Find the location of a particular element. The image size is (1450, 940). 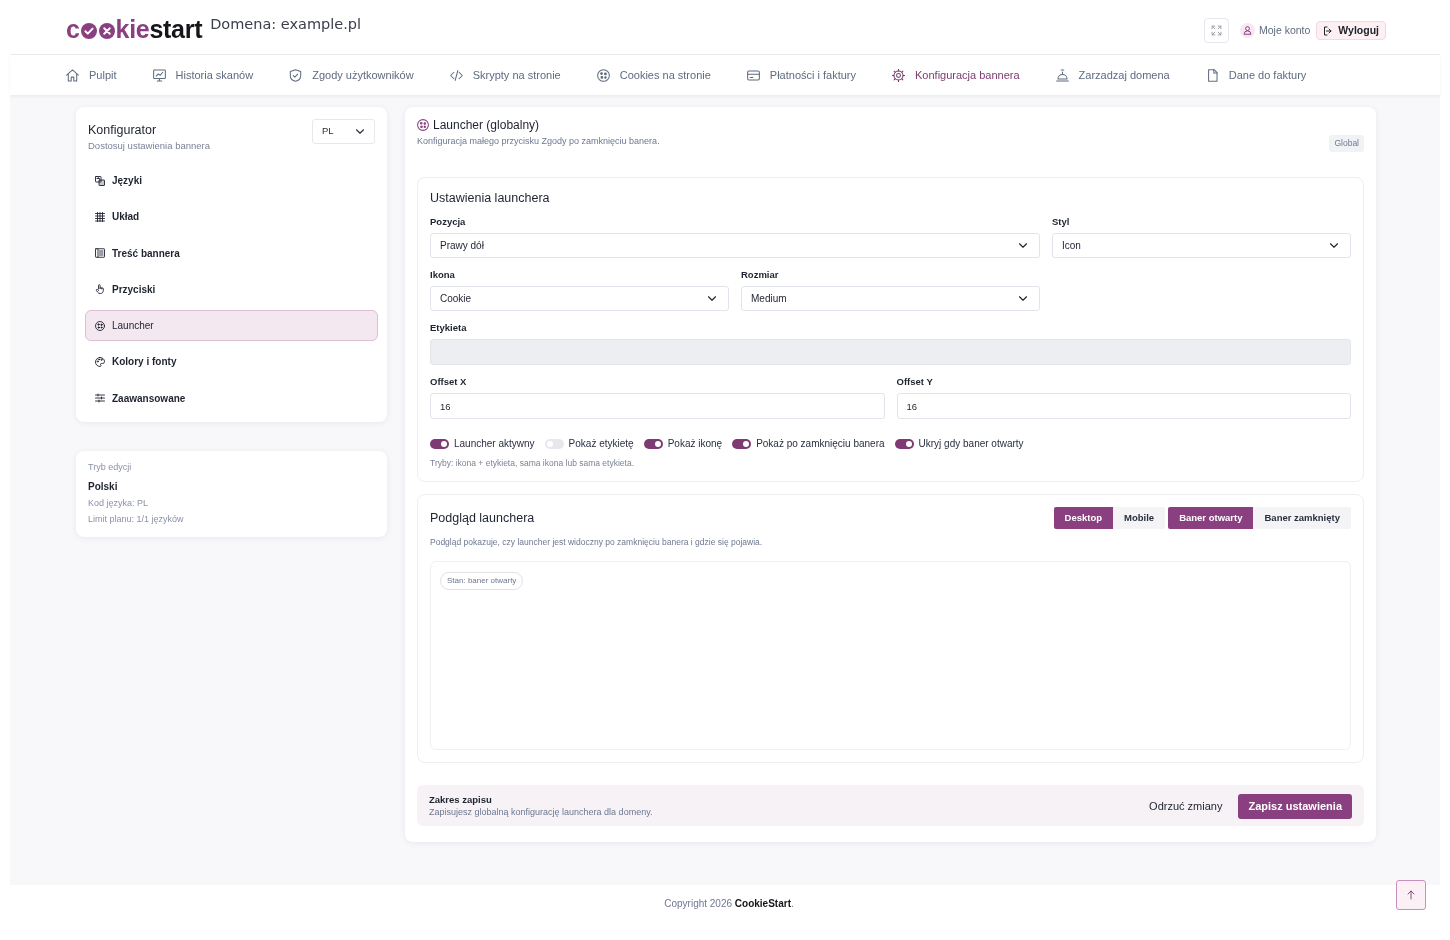

save-scope-description: Zapisujesz globalną konfigurację launchera dla domeny. is located at coordinates (541, 812).